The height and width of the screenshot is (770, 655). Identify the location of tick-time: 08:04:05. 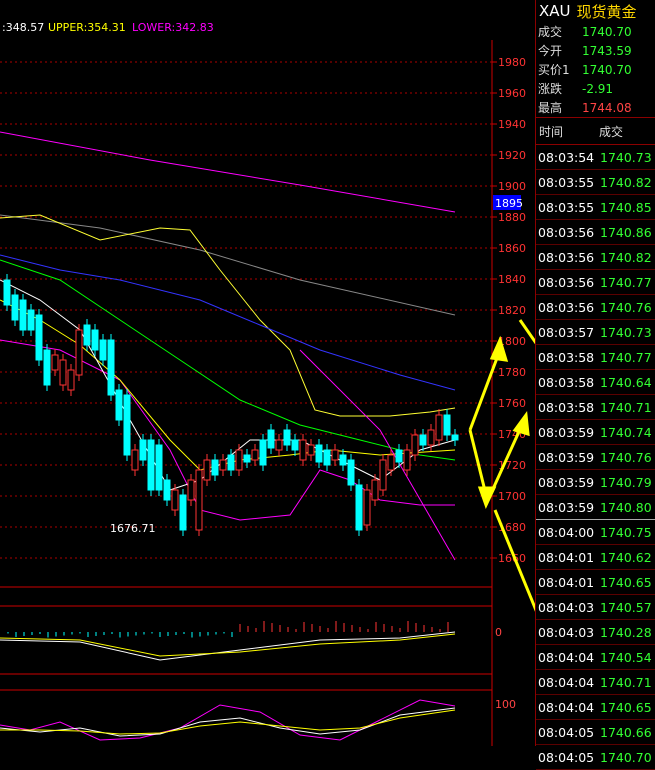
(566, 732).